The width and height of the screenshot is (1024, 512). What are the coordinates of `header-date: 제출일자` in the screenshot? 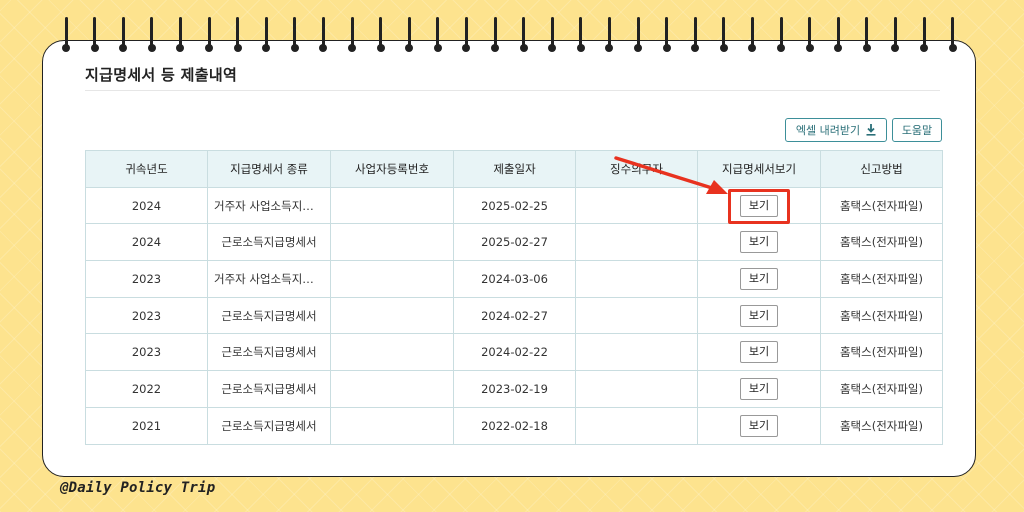 It's located at (514, 169).